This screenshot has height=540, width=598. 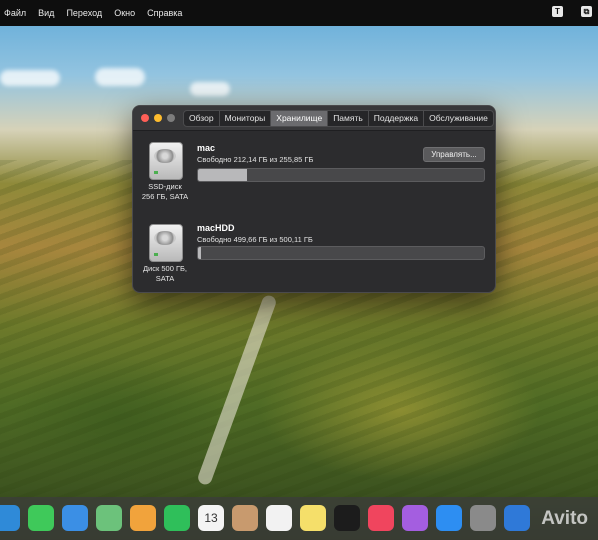 I want to click on keynote-icon, so click(x=517, y=518).